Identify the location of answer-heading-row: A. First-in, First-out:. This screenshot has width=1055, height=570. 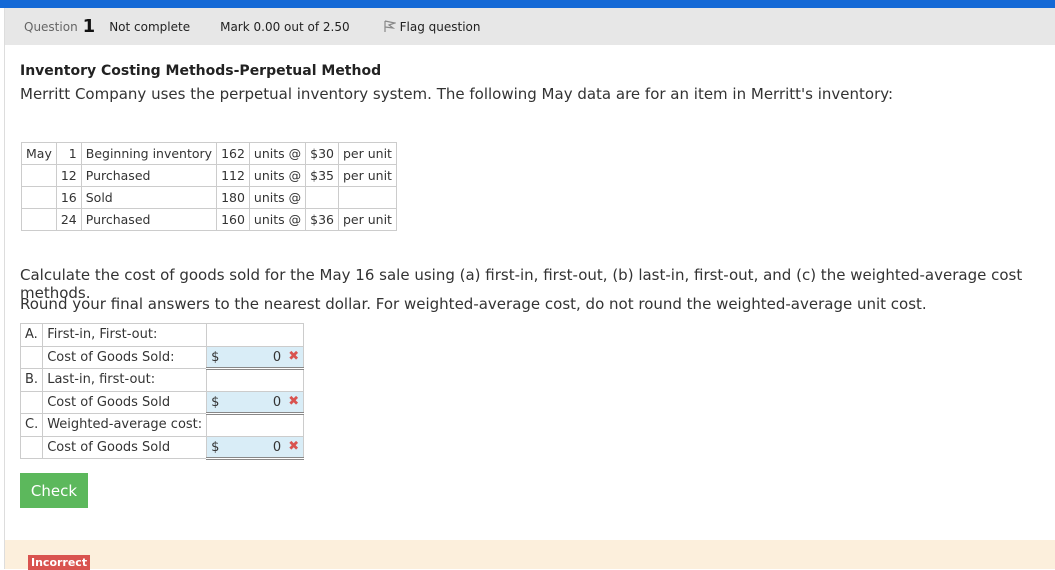
(162, 335).